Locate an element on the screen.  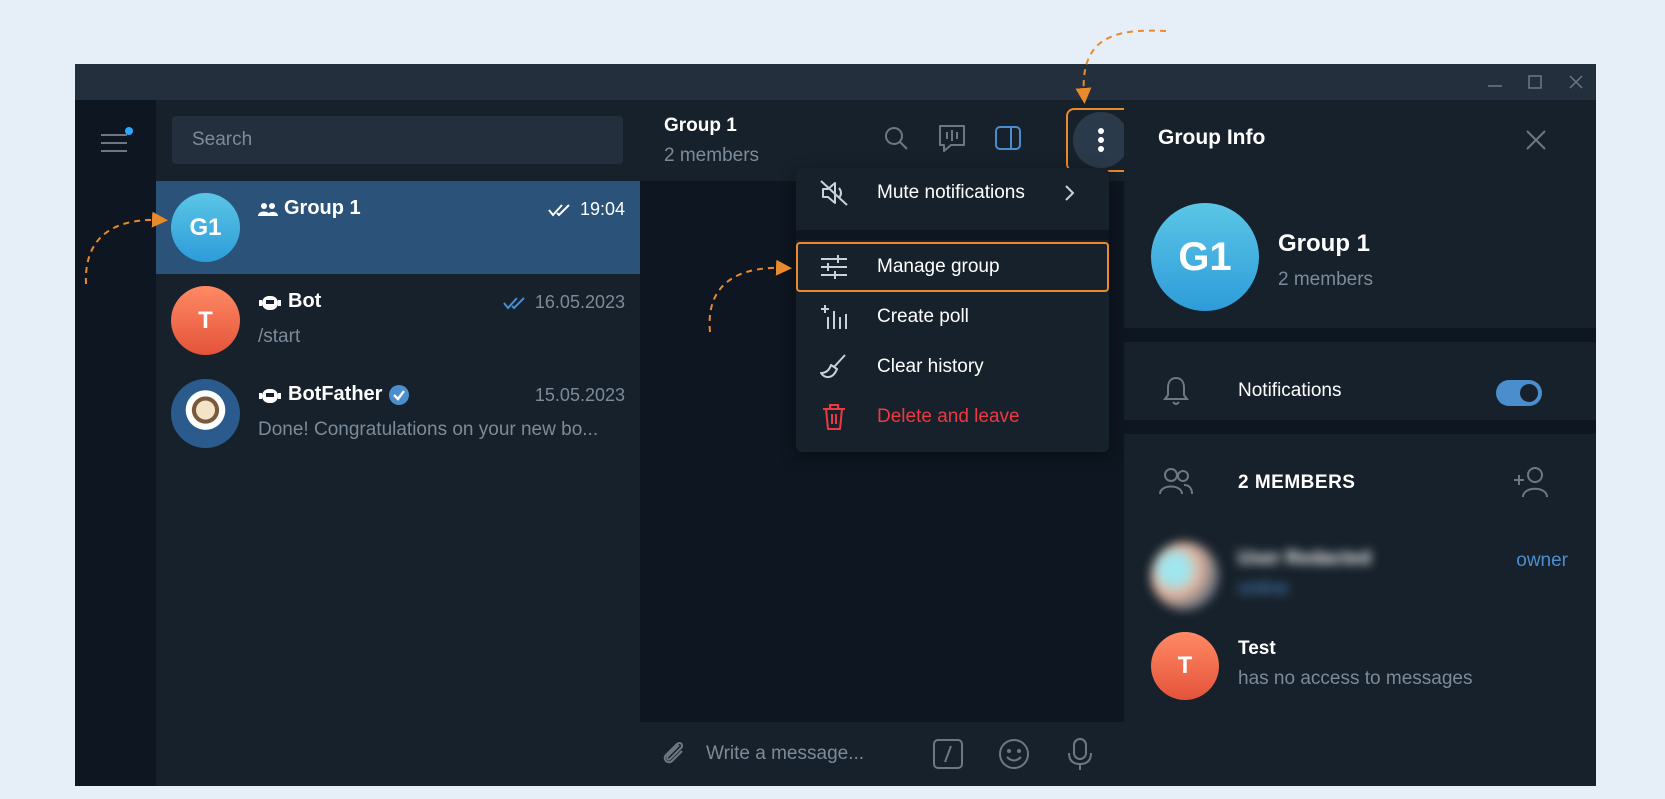
arrow-to-more-button is located at coordinates (1121, 66).